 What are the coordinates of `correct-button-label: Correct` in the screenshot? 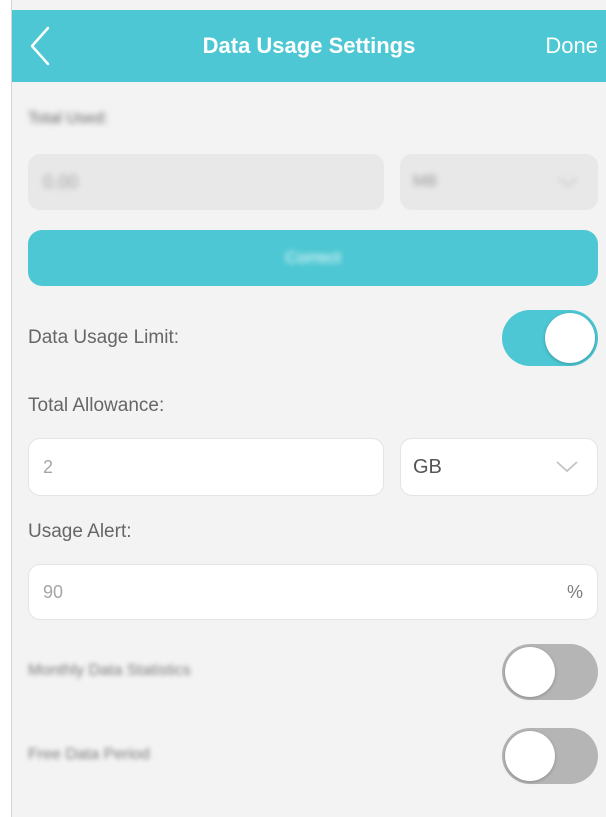 It's located at (313, 257).